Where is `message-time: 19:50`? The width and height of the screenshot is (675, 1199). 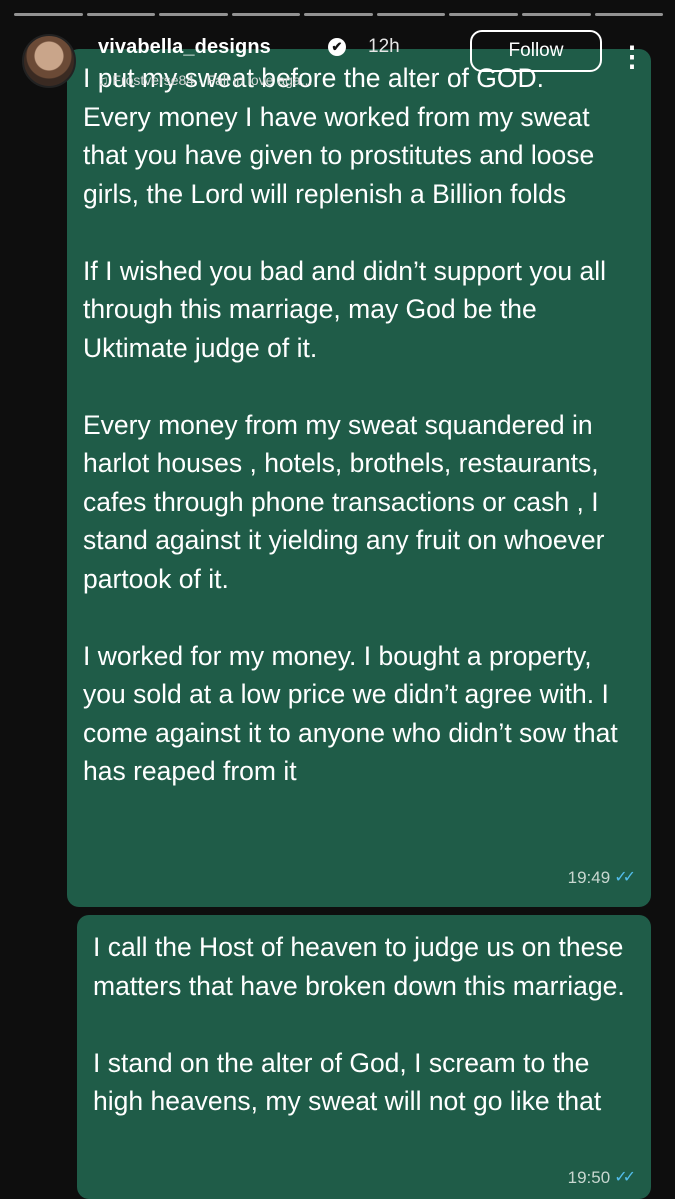 message-time: 19:50 is located at coordinates (589, 1177).